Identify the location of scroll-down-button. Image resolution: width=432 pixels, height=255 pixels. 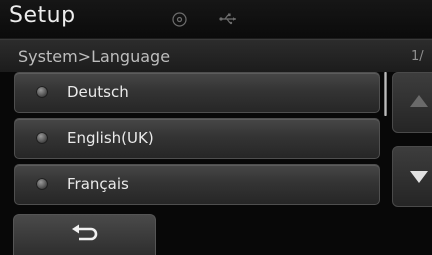
(412, 176).